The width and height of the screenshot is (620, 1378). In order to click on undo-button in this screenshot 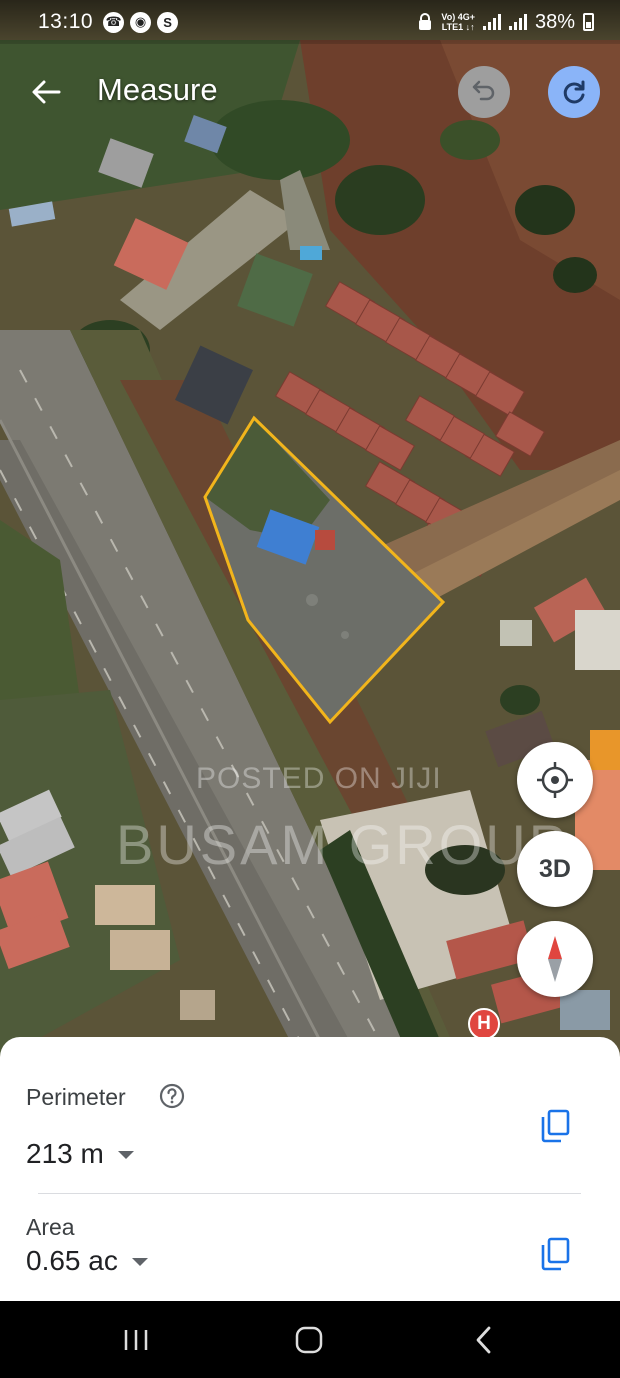, I will do `click(484, 92)`.